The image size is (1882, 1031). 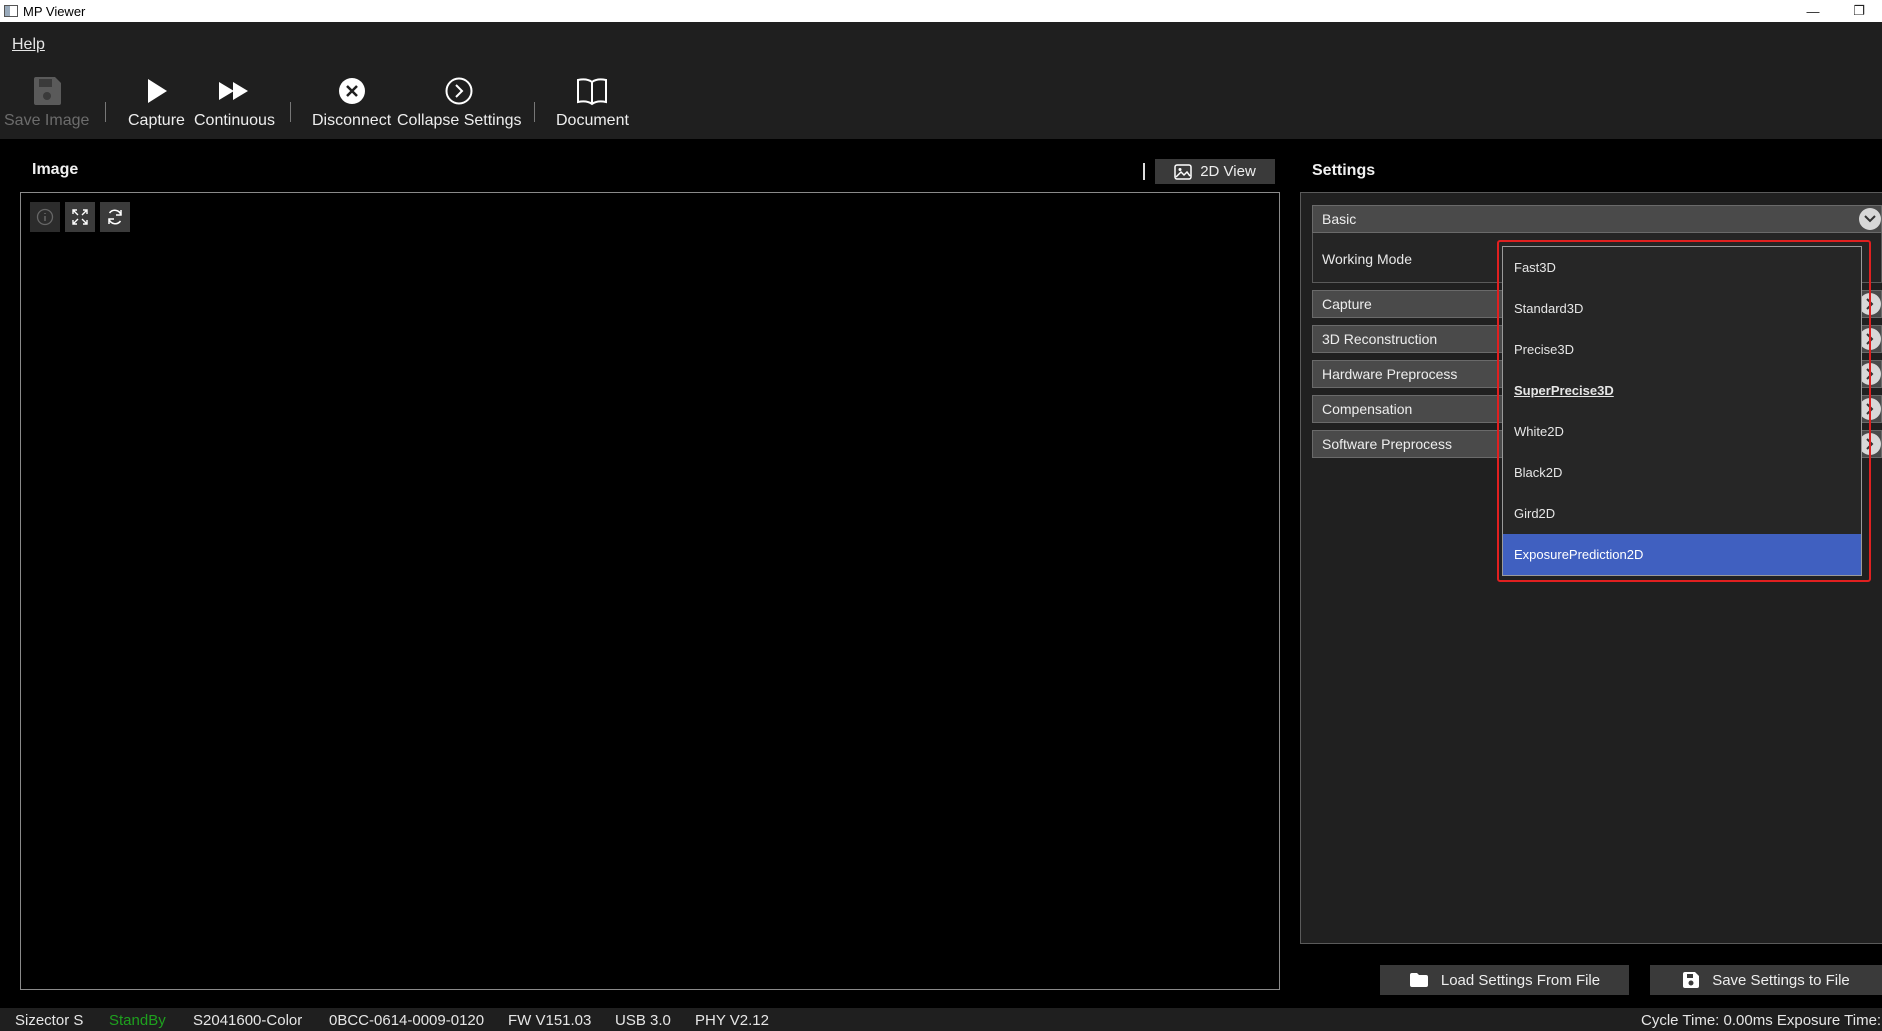 What do you see at coordinates (941, 11) in the screenshot?
I see `window-title-bar: MP Viewer — ❐` at bounding box center [941, 11].